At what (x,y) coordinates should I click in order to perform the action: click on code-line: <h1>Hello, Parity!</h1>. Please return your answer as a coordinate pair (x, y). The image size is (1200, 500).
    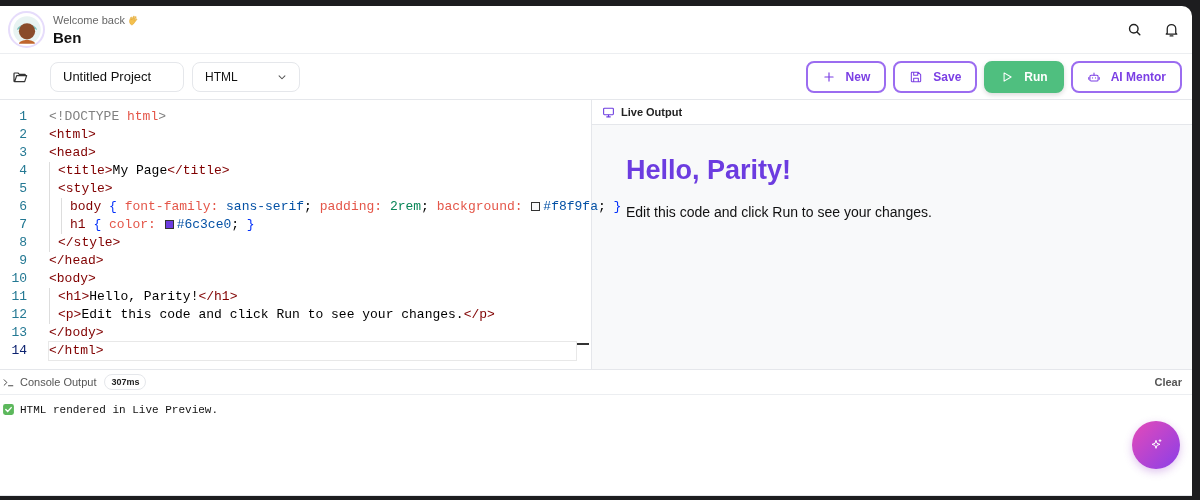
    Looking at the image, I should click on (312, 297).